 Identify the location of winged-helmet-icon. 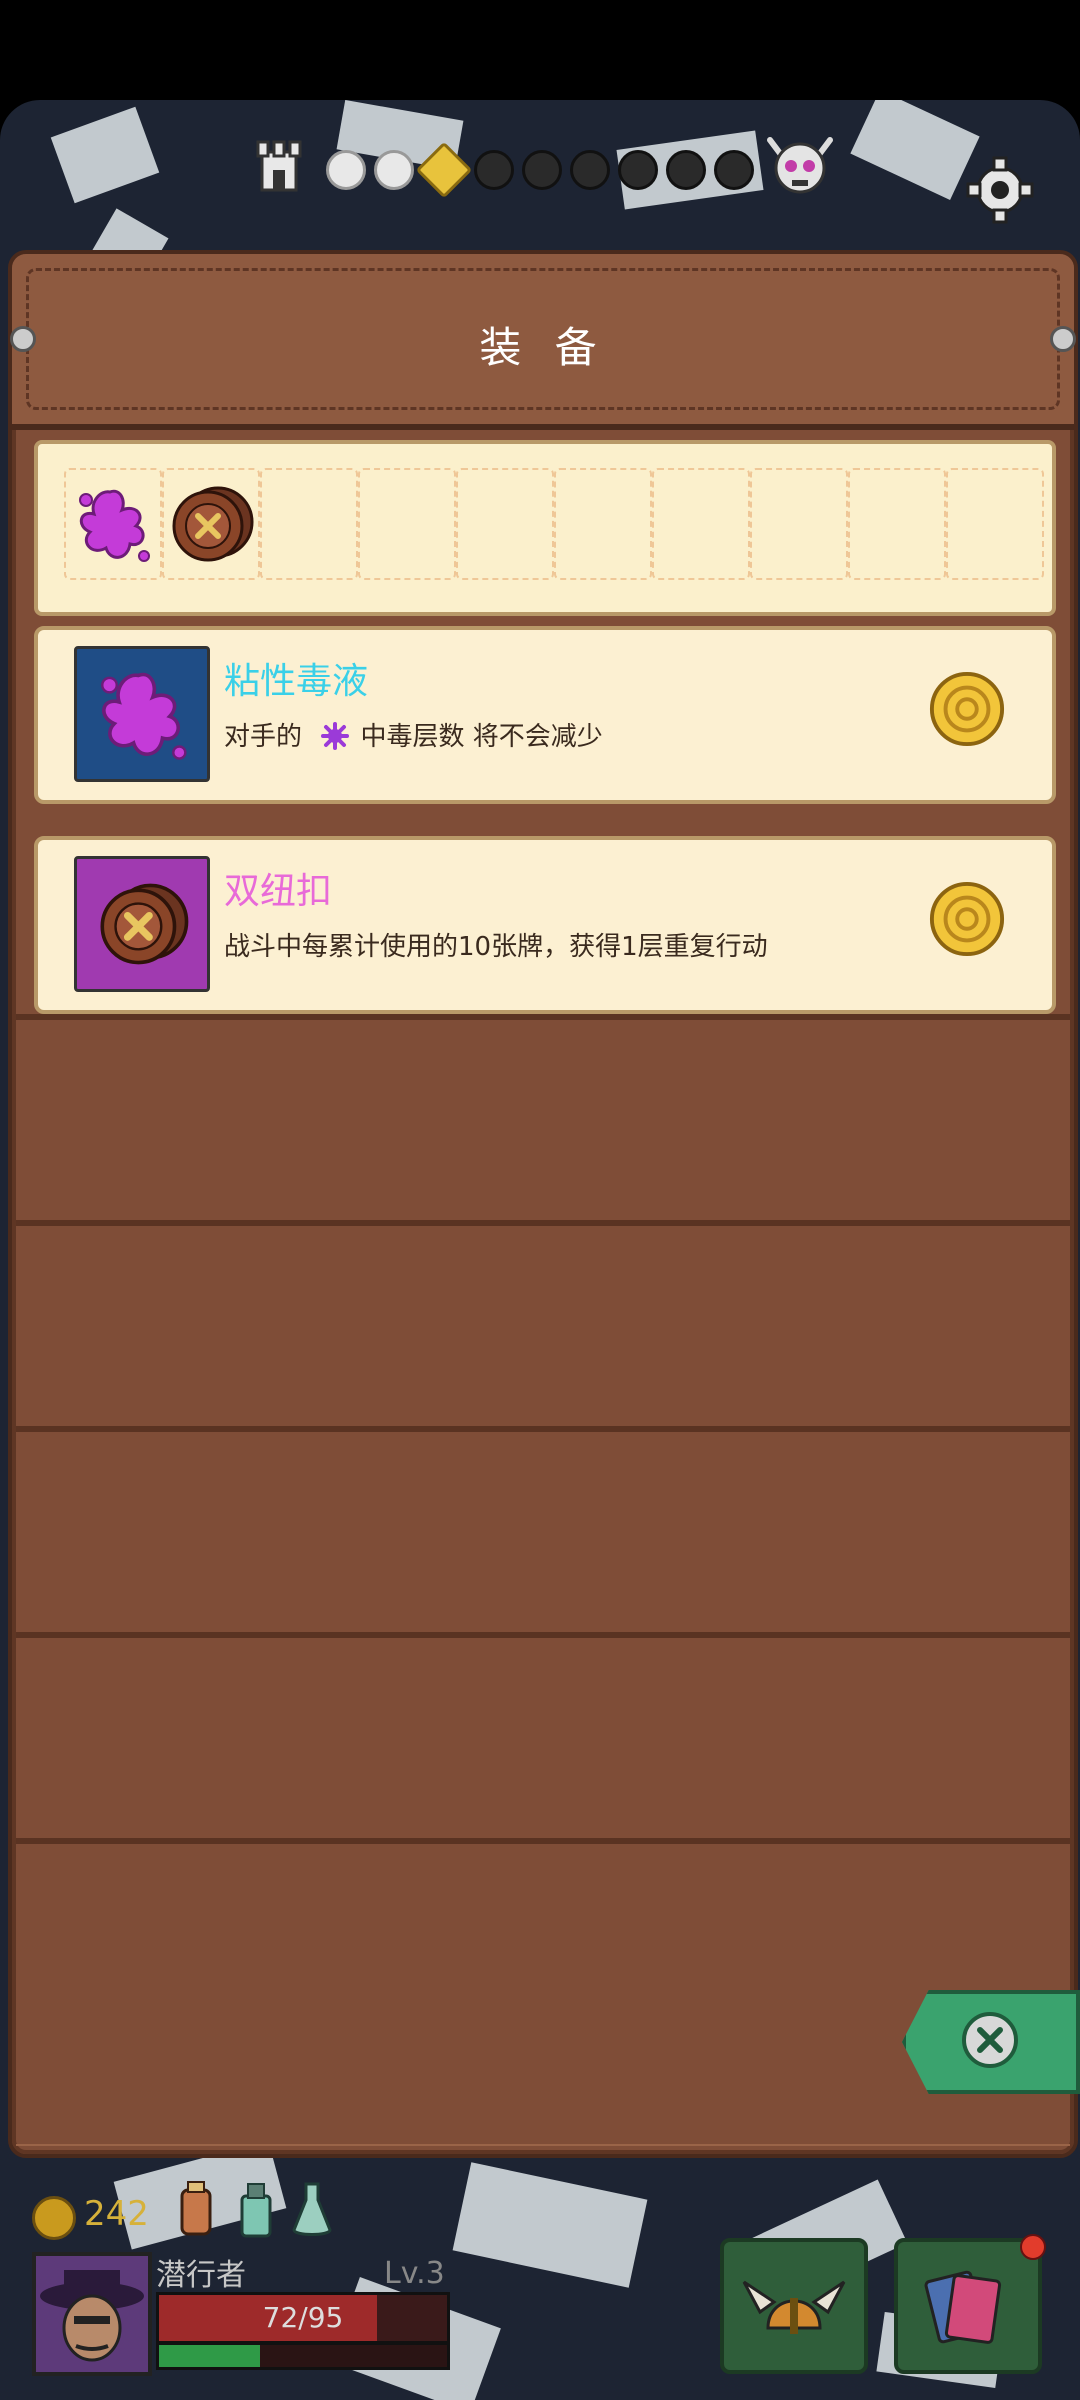
(794, 2307).